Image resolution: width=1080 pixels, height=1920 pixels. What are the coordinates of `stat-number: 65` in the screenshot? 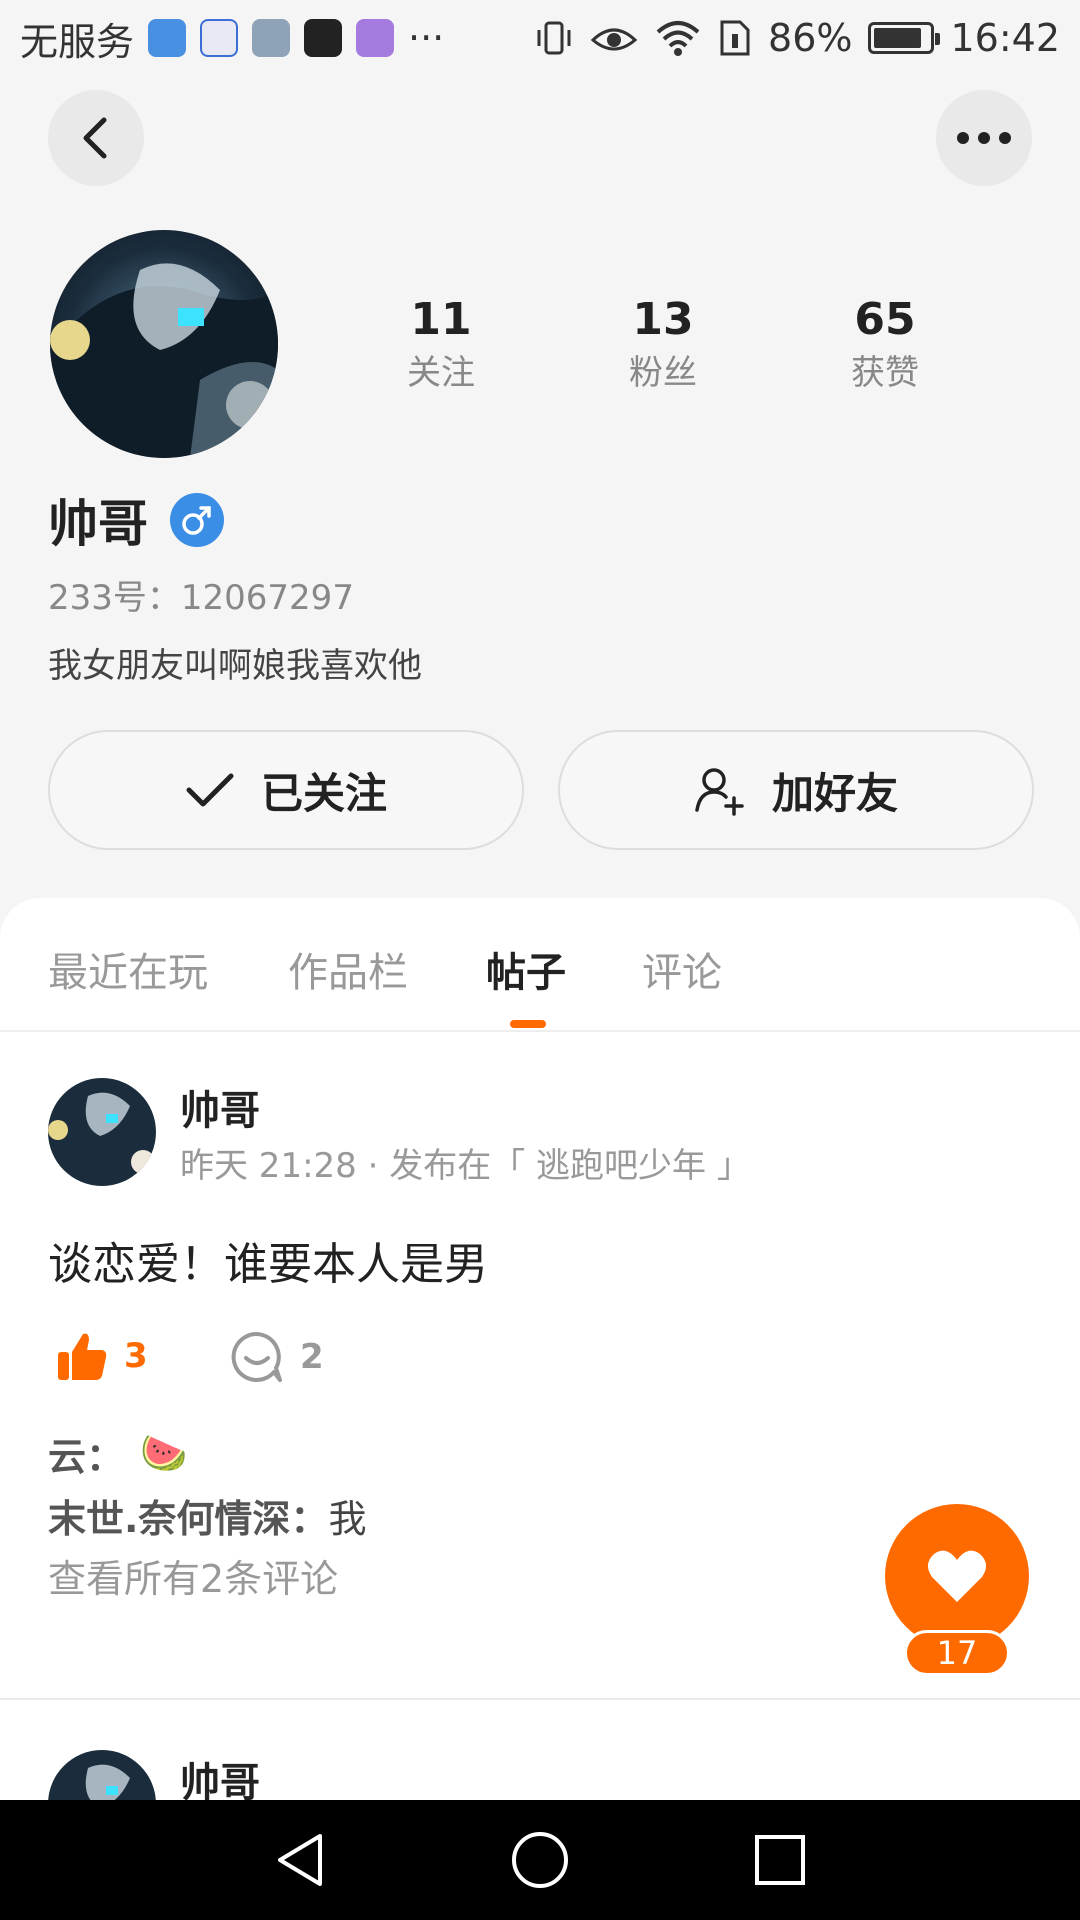 It's located at (885, 319).